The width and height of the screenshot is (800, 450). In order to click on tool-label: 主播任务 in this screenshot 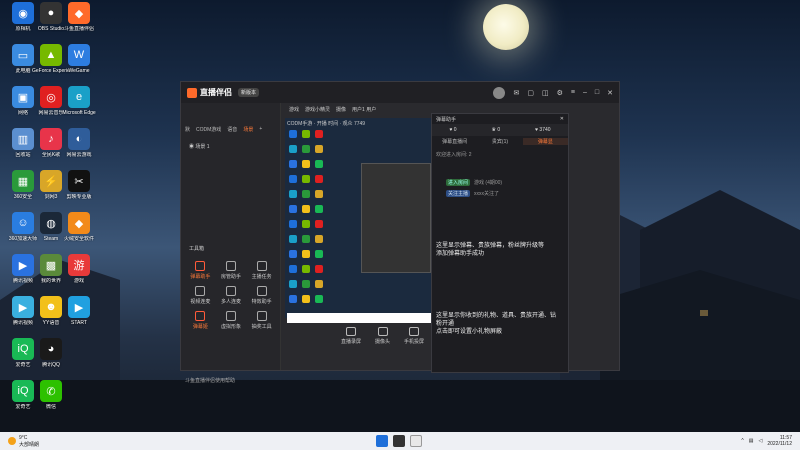, I will do `click(261, 277)`.